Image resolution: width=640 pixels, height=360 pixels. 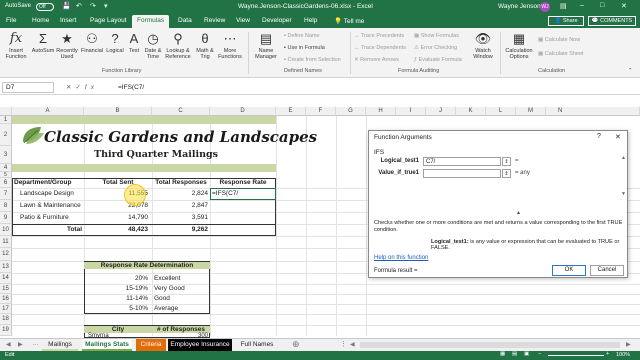 What do you see at coordinates (576, 355) in the screenshot?
I see `zoom-slider` at bounding box center [576, 355].